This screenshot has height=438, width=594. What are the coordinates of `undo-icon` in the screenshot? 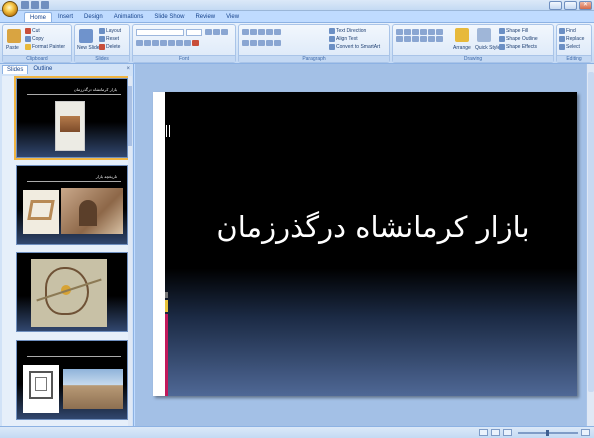 It's located at (35, 5).